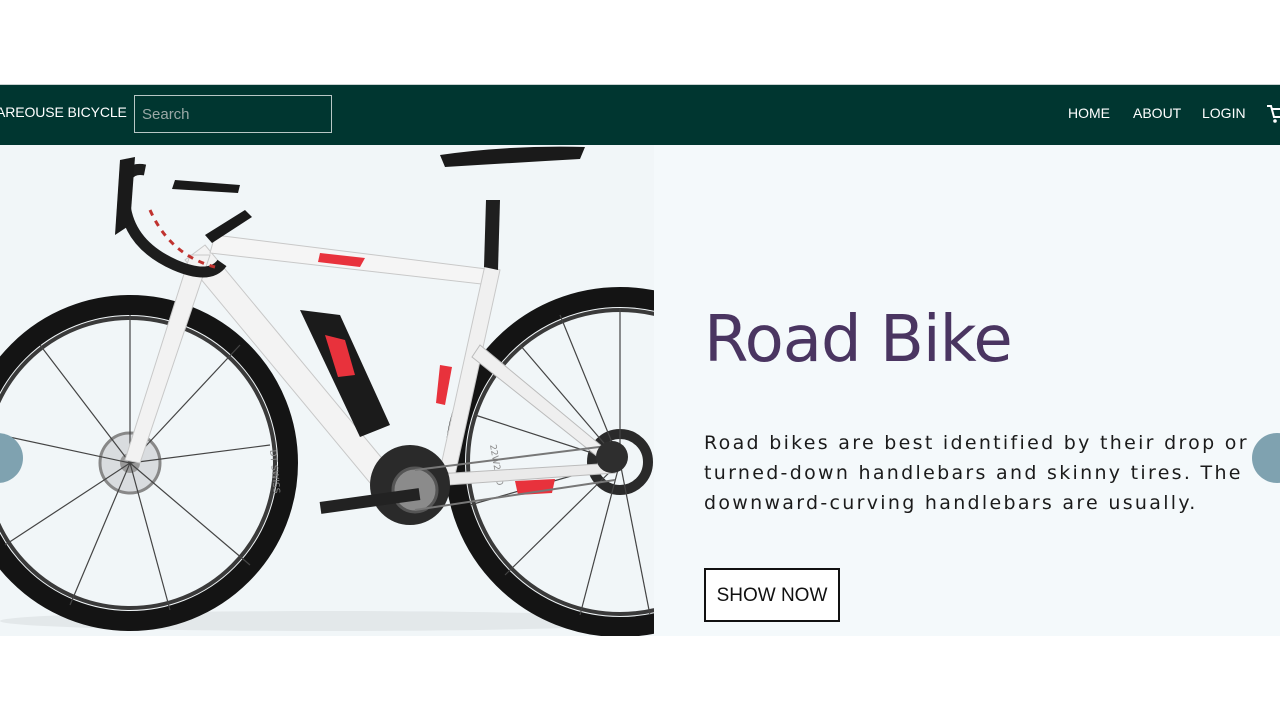 Image resolution: width=1280 pixels, height=720 pixels. What do you see at coordinates (149, 463) in the screenshot?
I see `front-wheel: DT SWISS` at bounding box center [149, 463].